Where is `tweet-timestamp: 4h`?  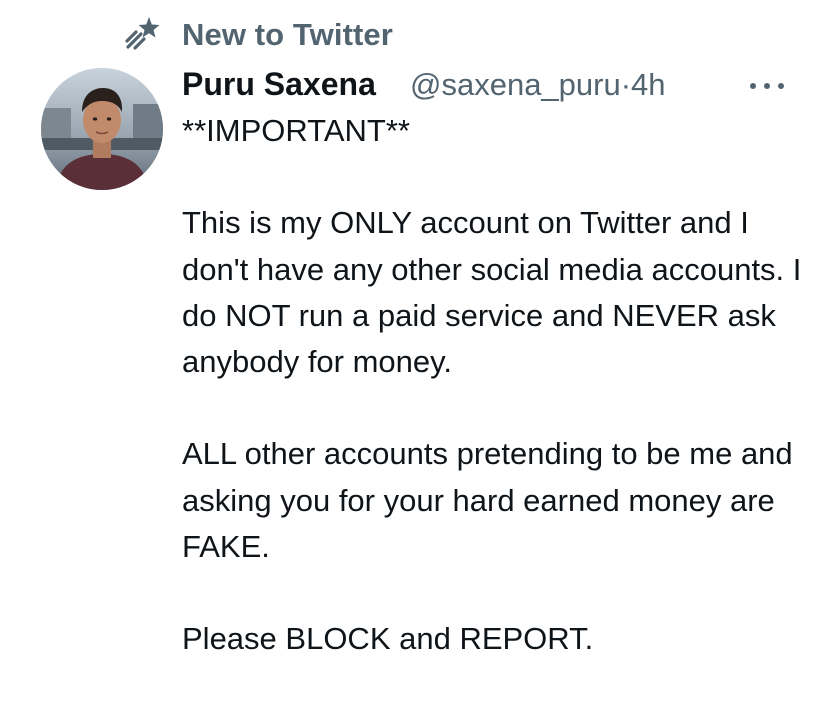
tweet-timestamp: 4h is located at coordinates (648, 84).